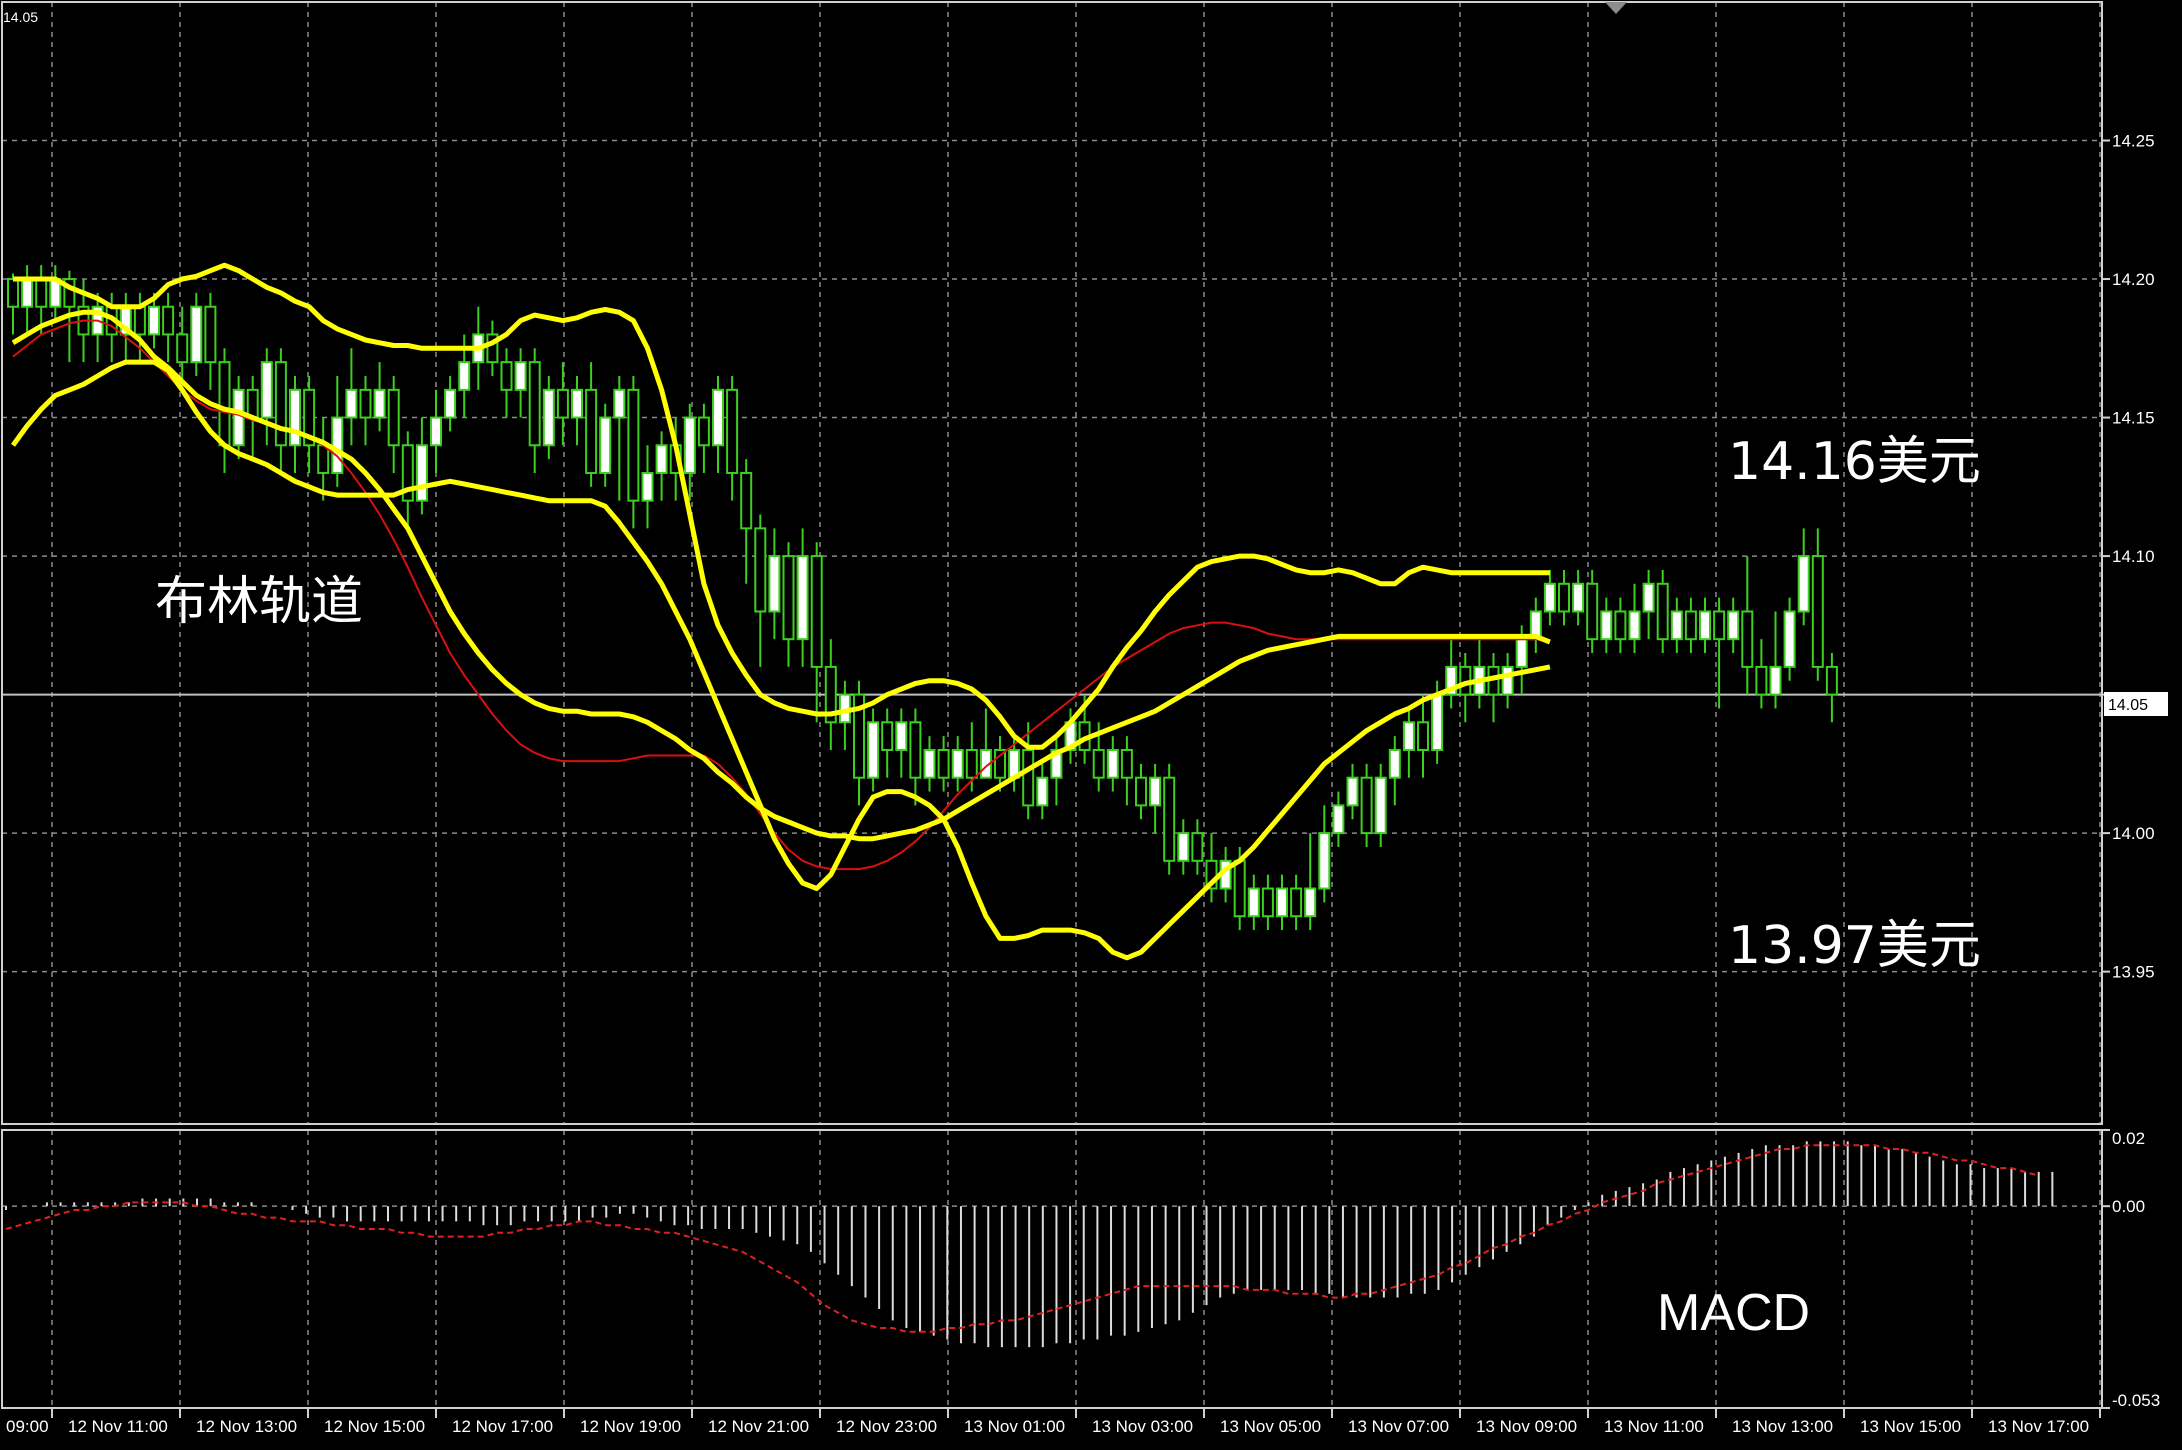 This screenshot has width=2182, height=1450. Describe the element at coordinates (118, 1426) in the screenshot. I see `time-label: 12 Nov 11:00` at that location.